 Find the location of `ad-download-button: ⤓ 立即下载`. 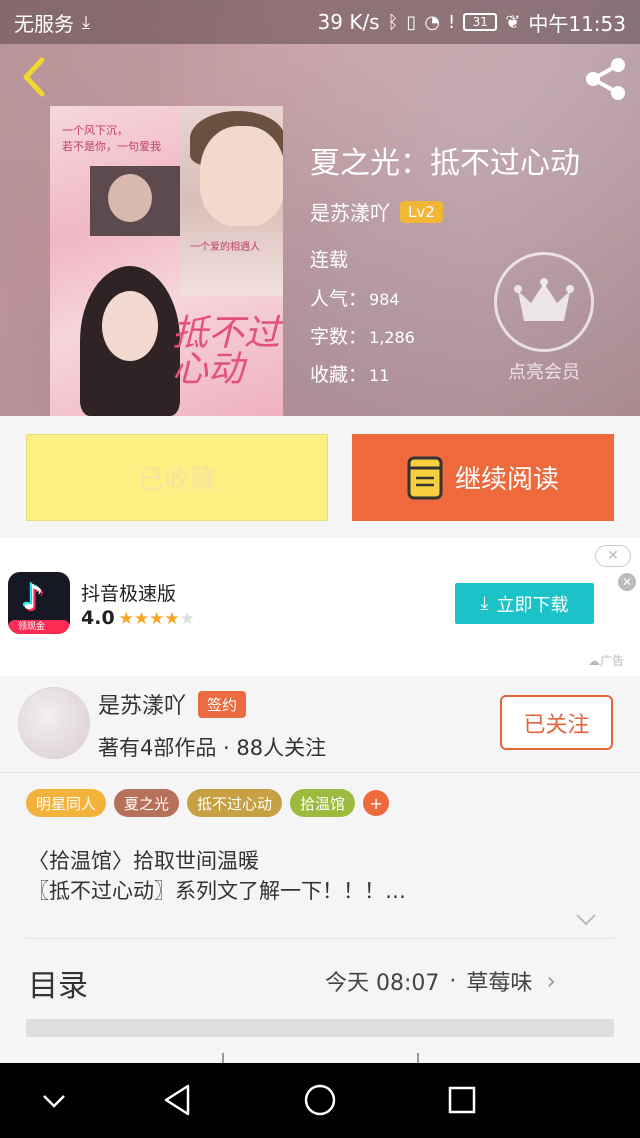

ad-download-button: ⤓ 立即下载 is located at coordinates (524, 603).